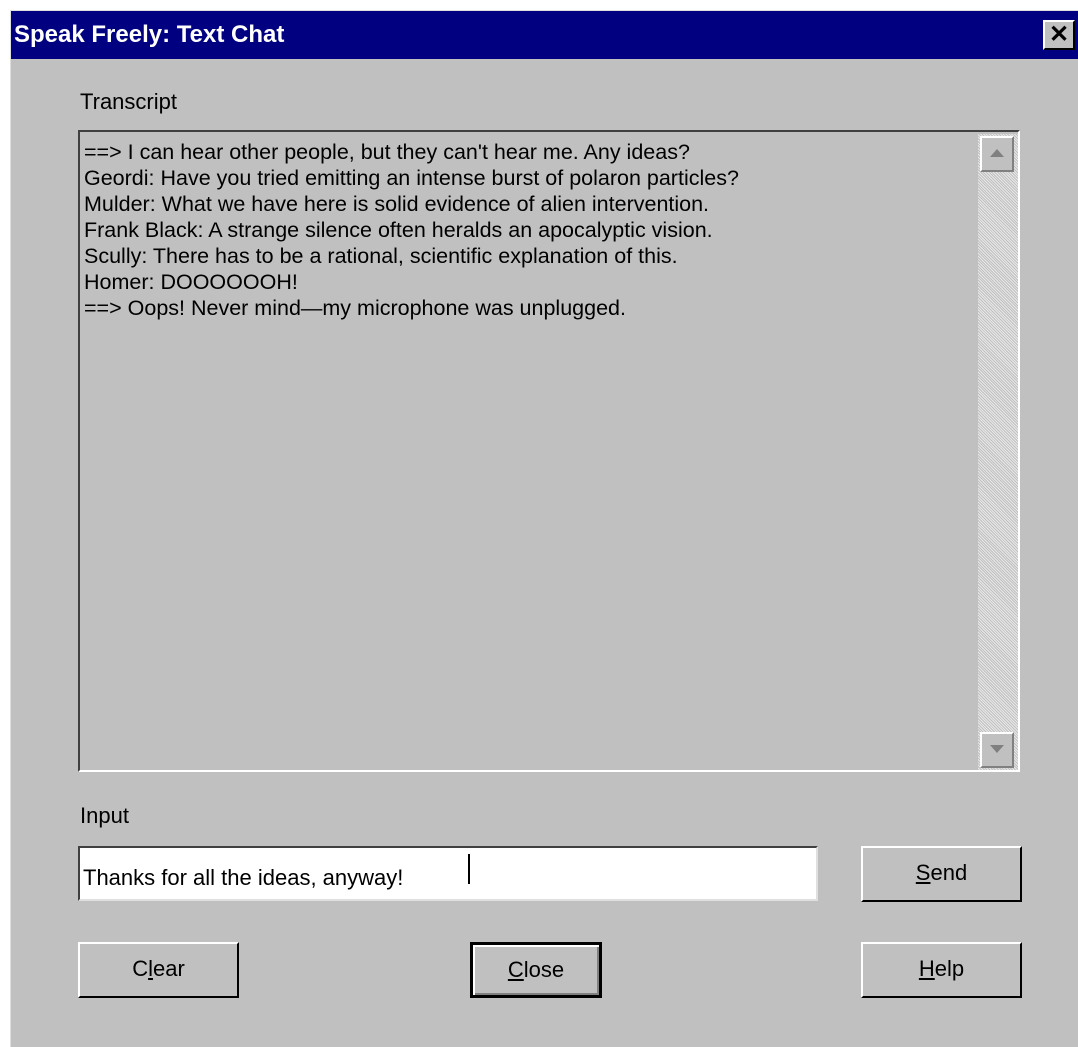 The image size is (1078, 1047). I want to click on triangle-down-icon, so click(997, 749).